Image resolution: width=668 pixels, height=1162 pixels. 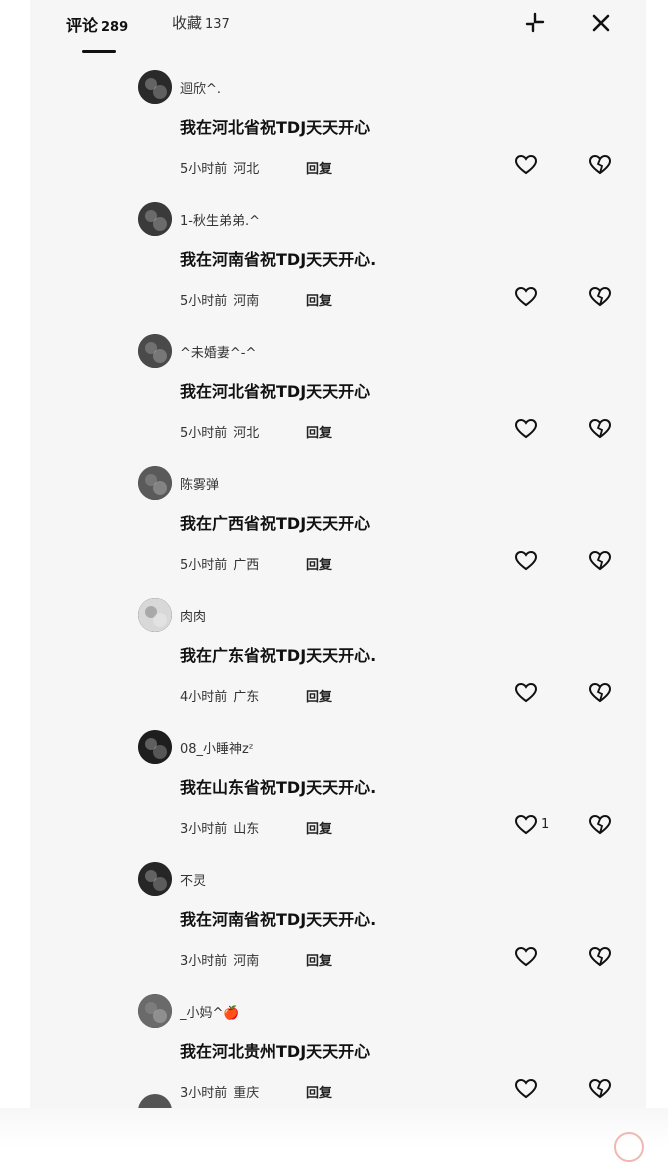 What do you see at coordinates (187, 23) in the screenshot?
I see `tab-favorites-label: 收藏` at bounding box center [187, 23].